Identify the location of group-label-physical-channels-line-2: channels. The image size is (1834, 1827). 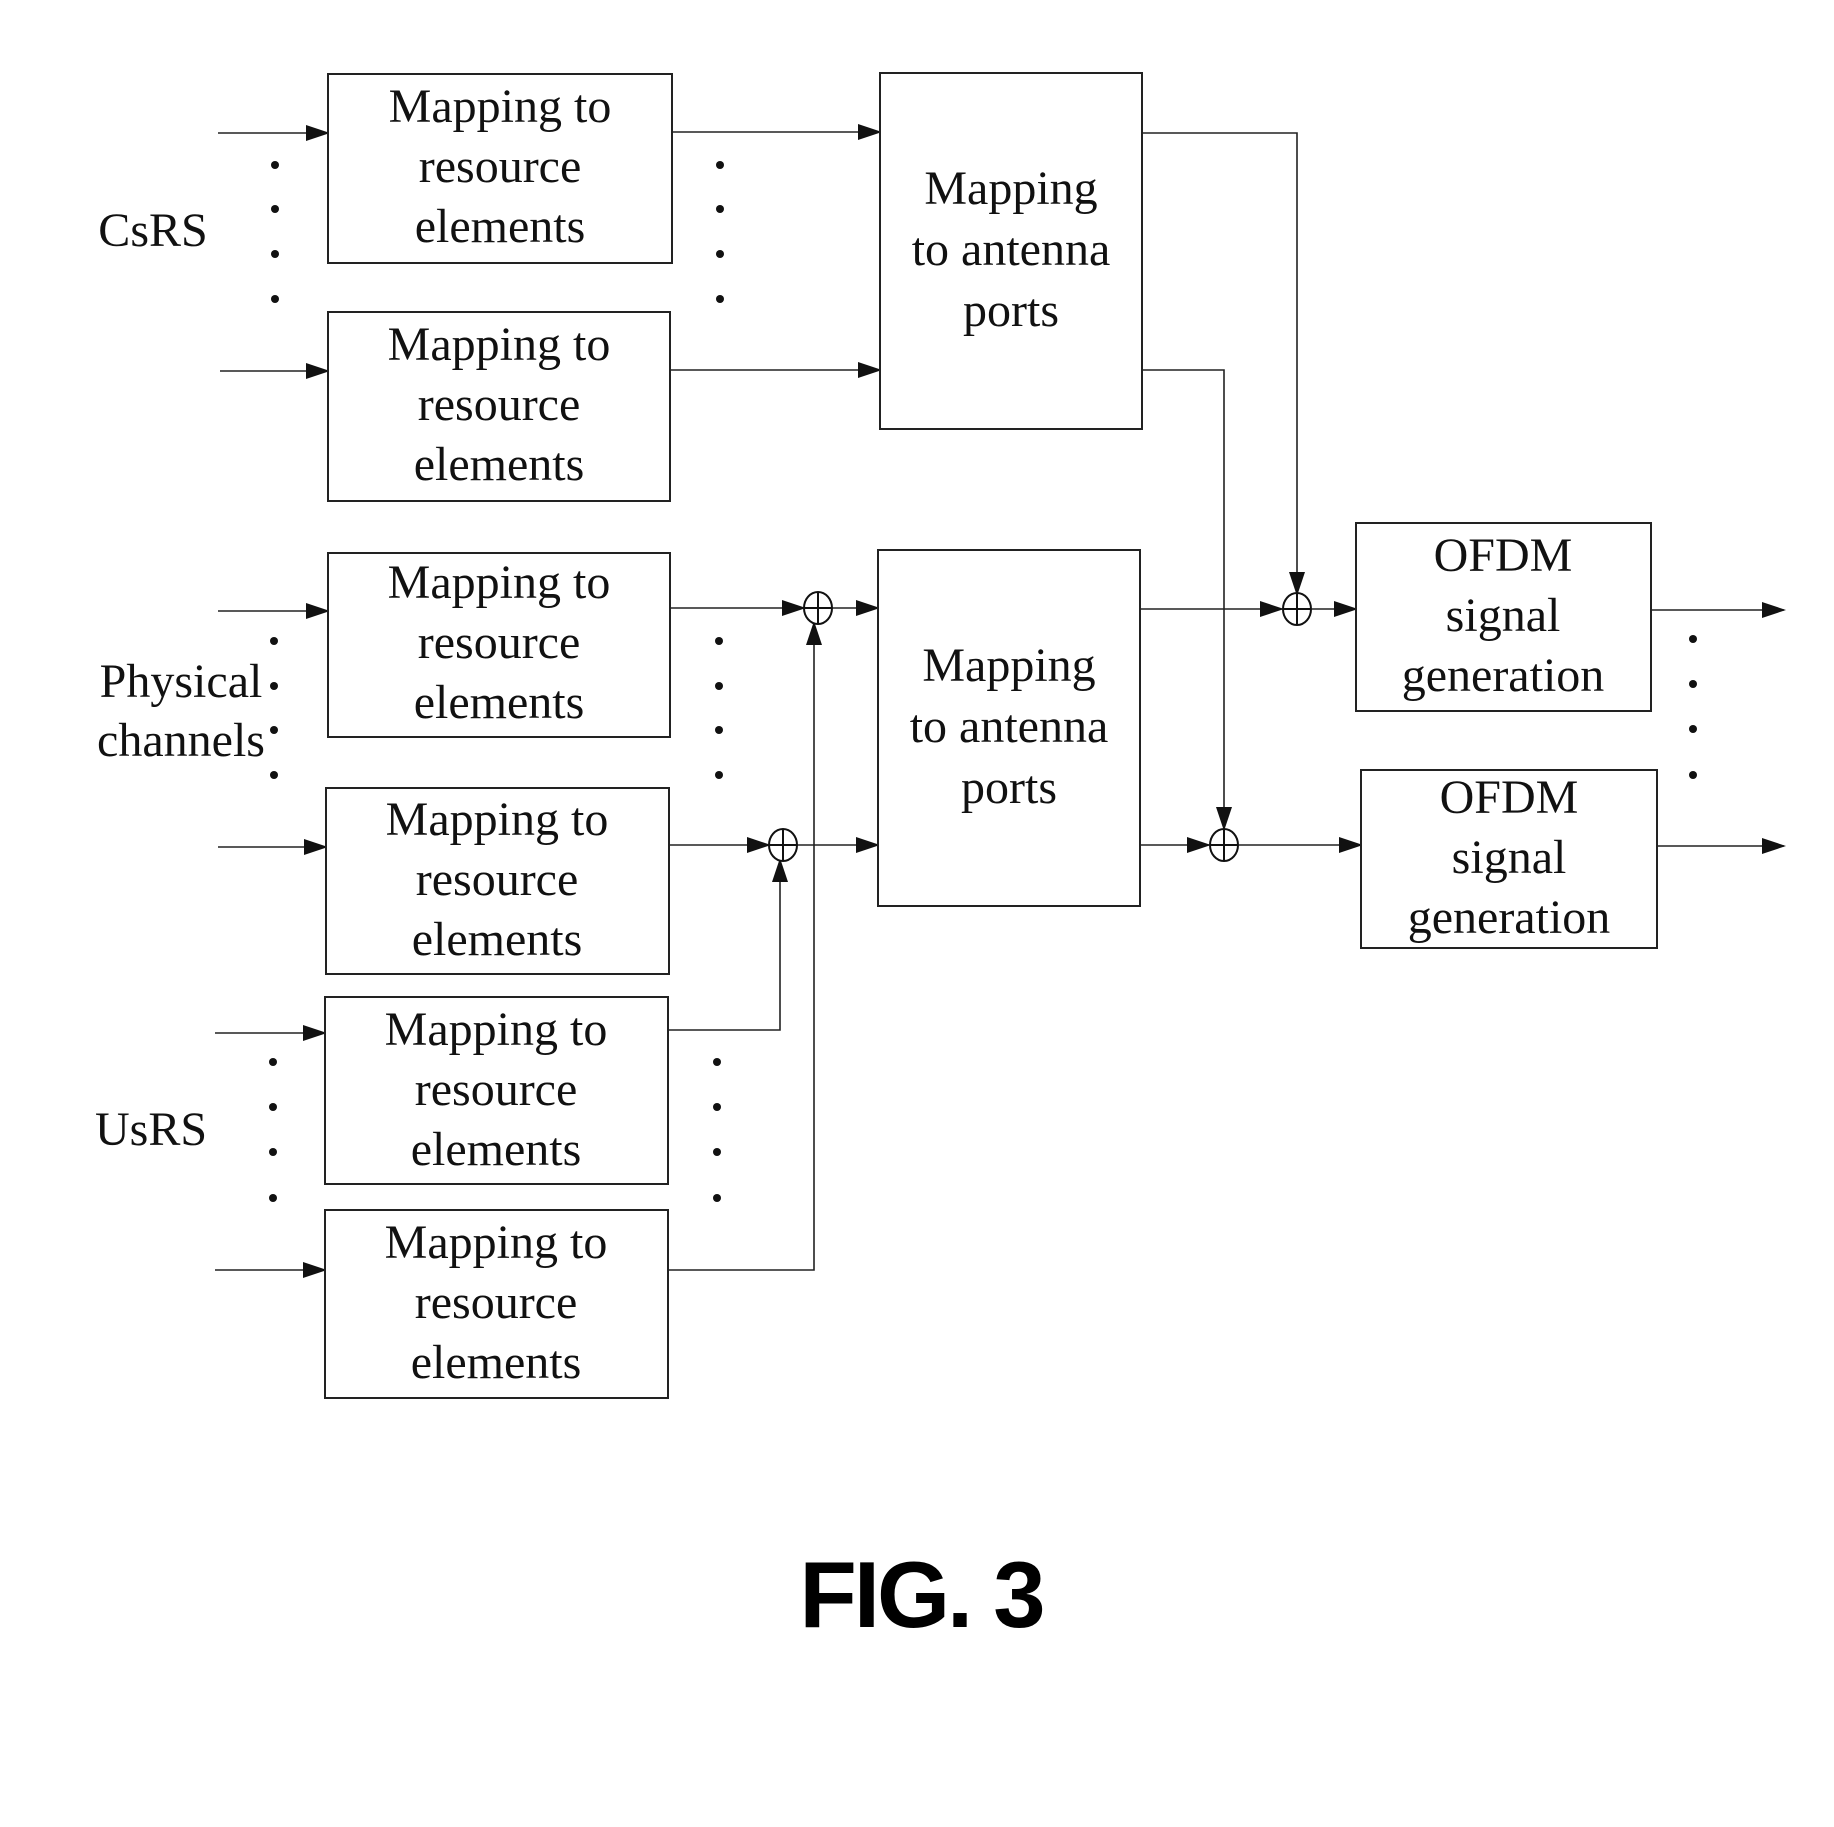
(181, 740).